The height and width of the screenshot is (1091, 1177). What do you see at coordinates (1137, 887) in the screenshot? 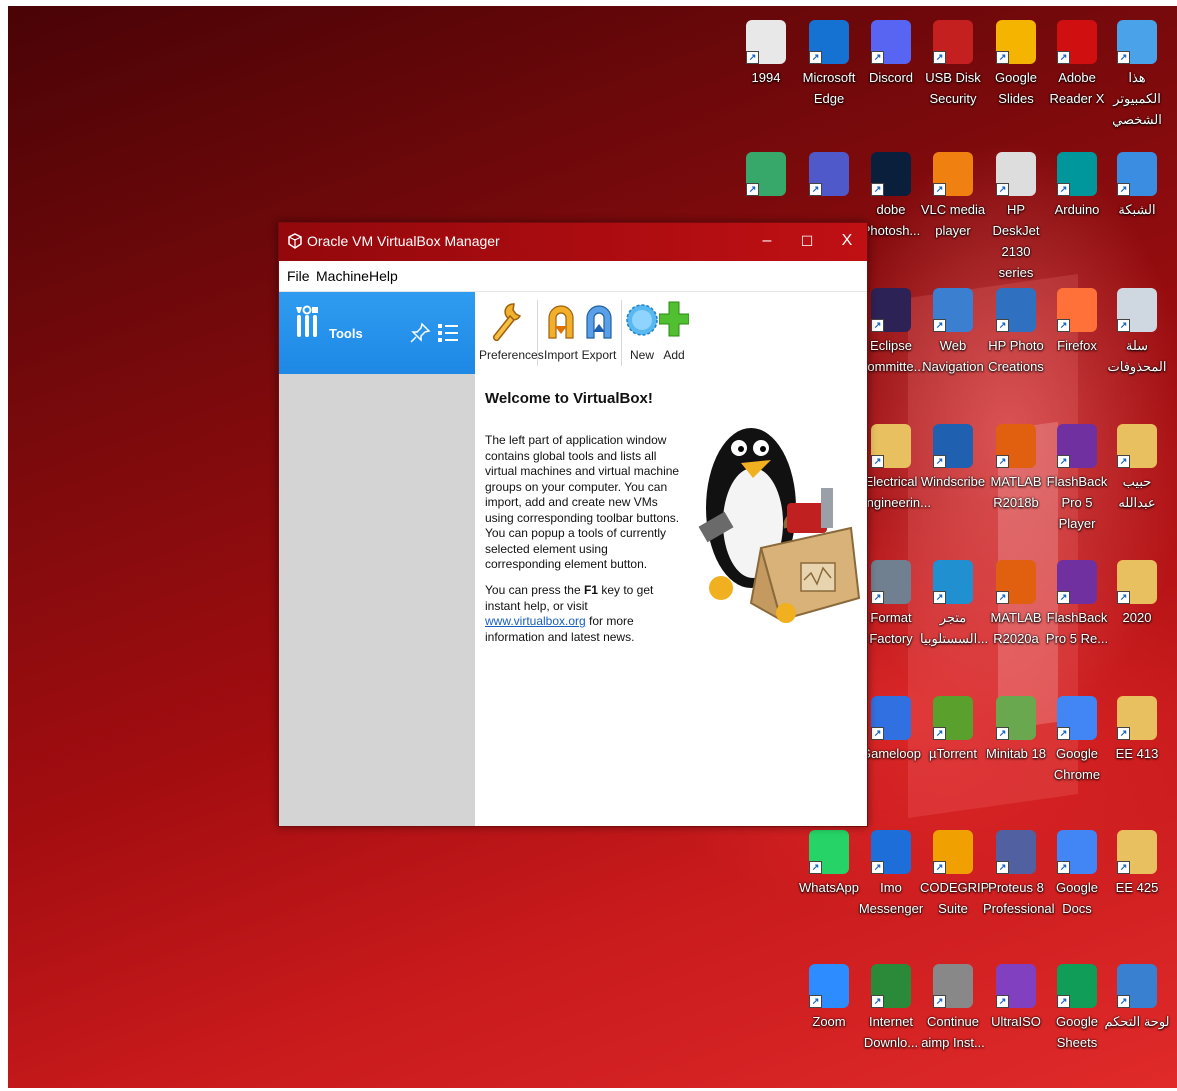
I see `desktop-icon-label: EE 425` at bounding box center [1137, 887].